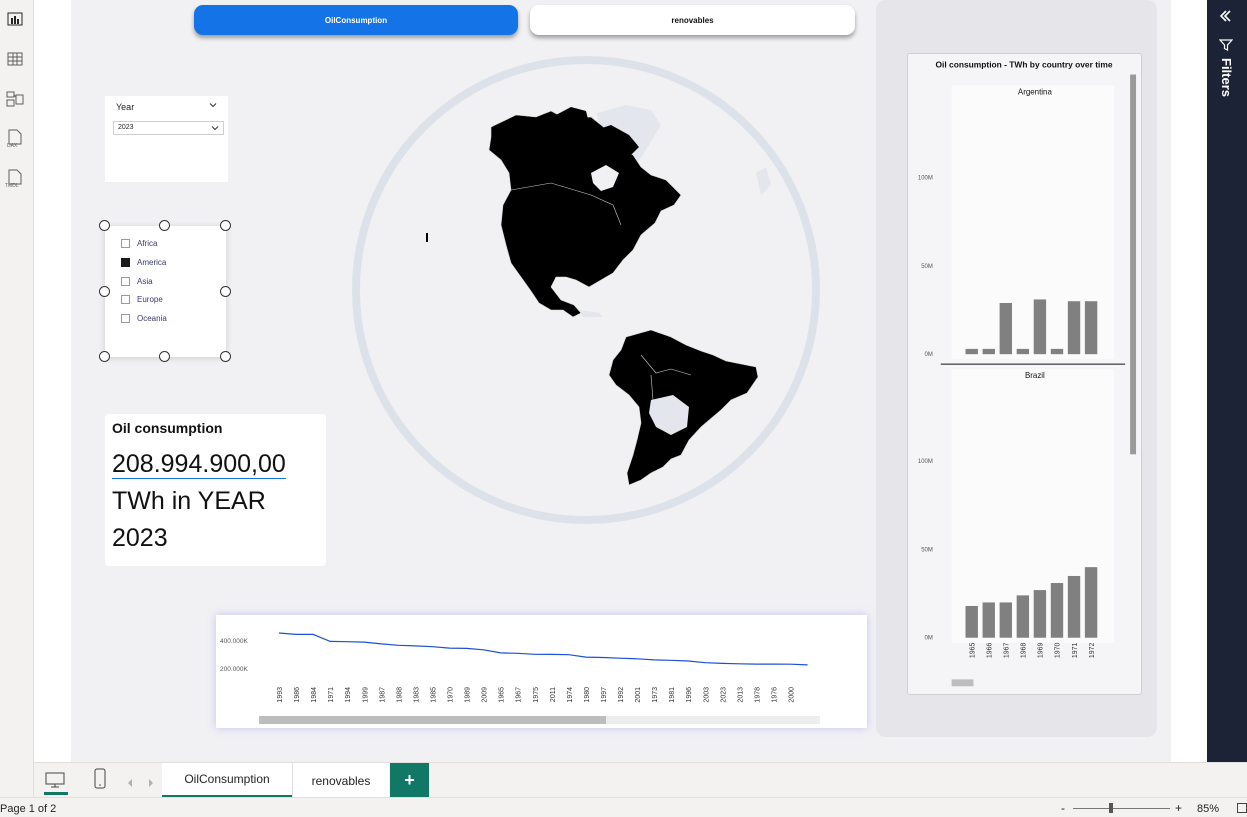 The width and height of the screenshot is (1247, 817). Describe the element at coordinates (199, 464) in the screenshot. I see `card-value-number: 208.994.900,00` at that location.